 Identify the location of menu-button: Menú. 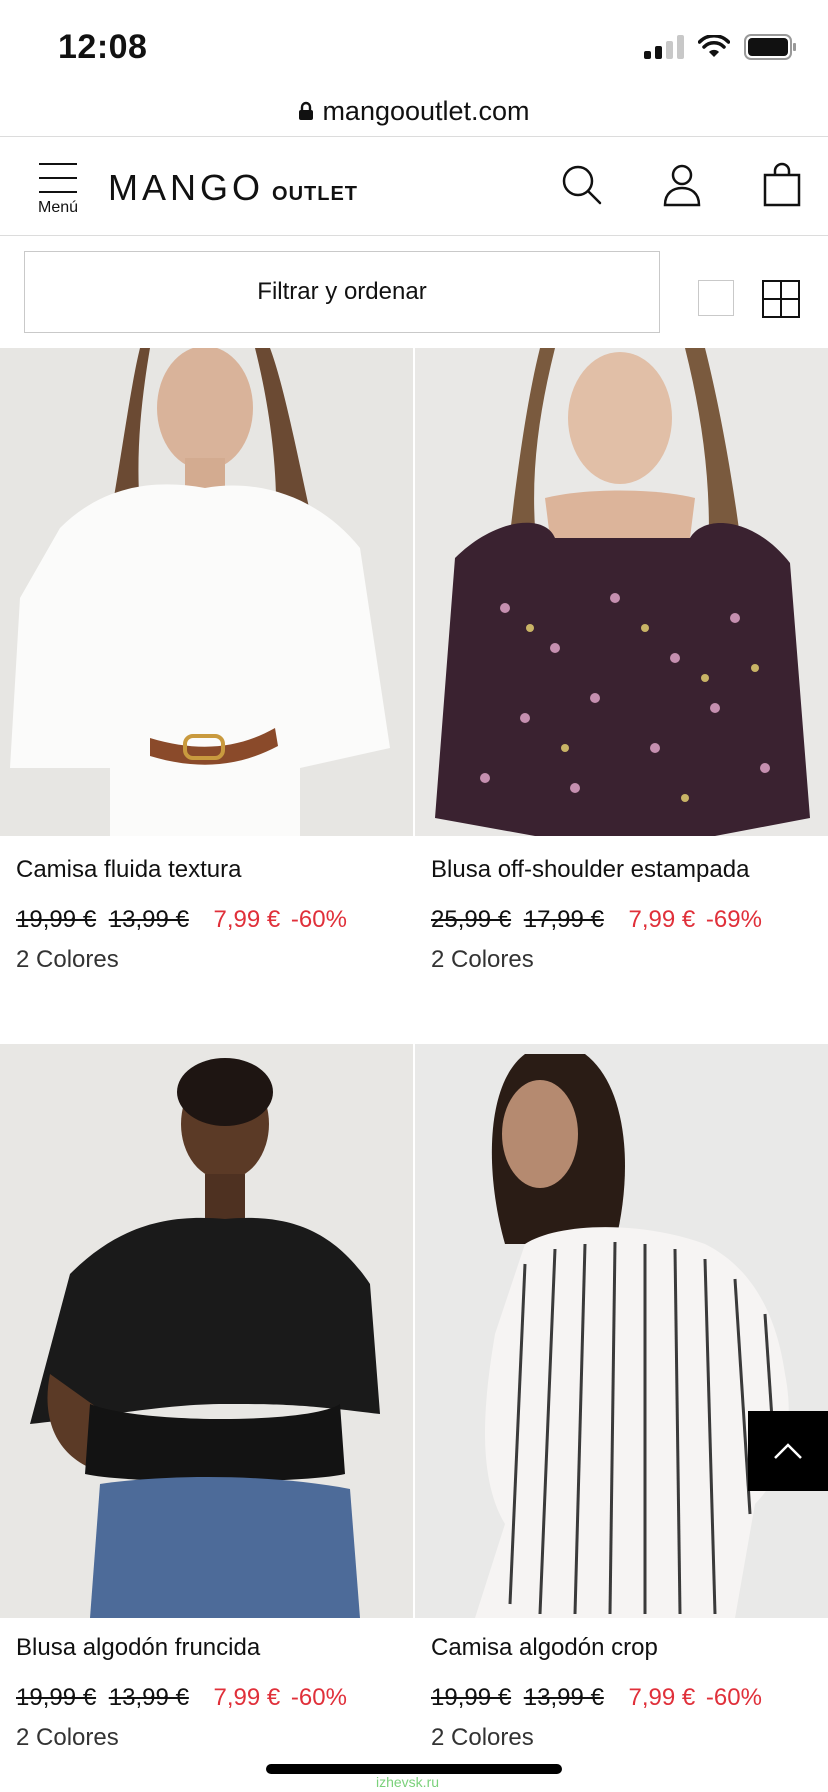
(58, 190).